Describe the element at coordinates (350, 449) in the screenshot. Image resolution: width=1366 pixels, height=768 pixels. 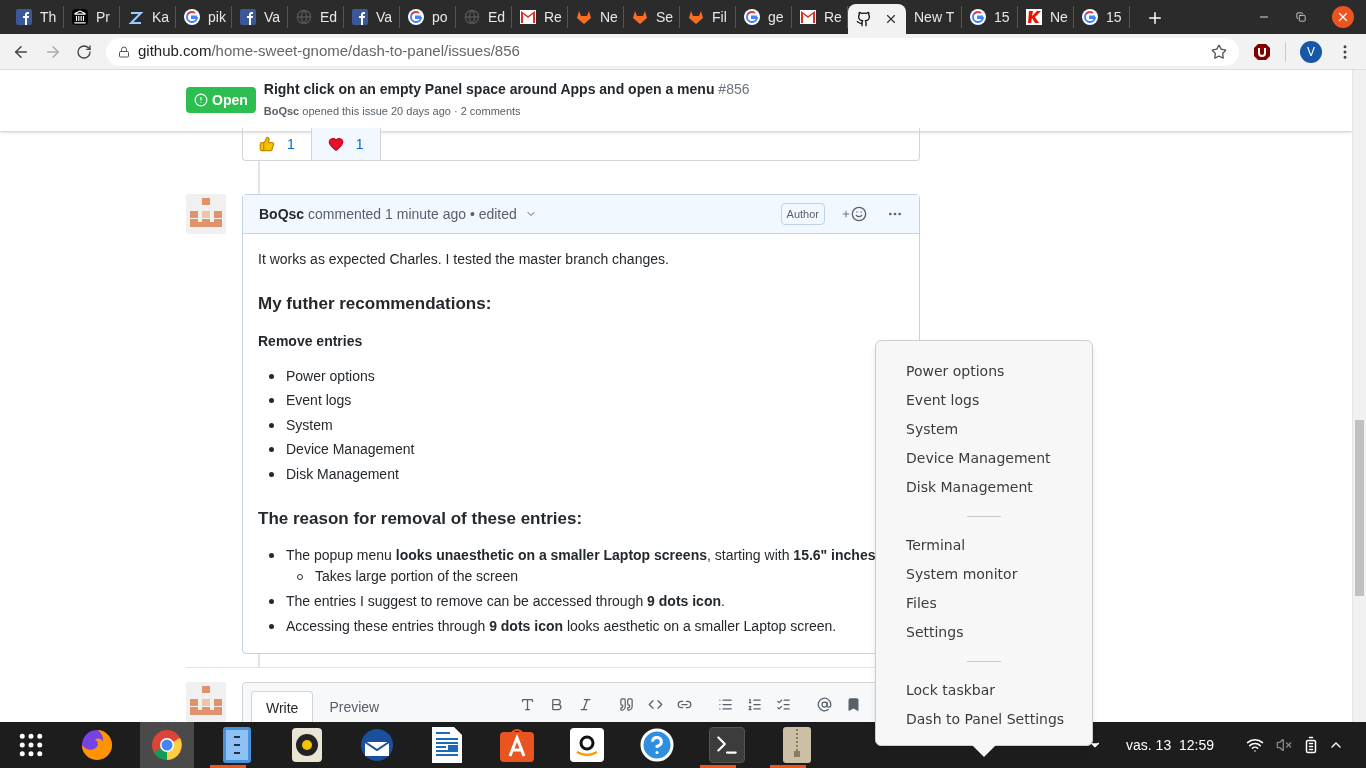
I see `list-item: Device Management` at that location.